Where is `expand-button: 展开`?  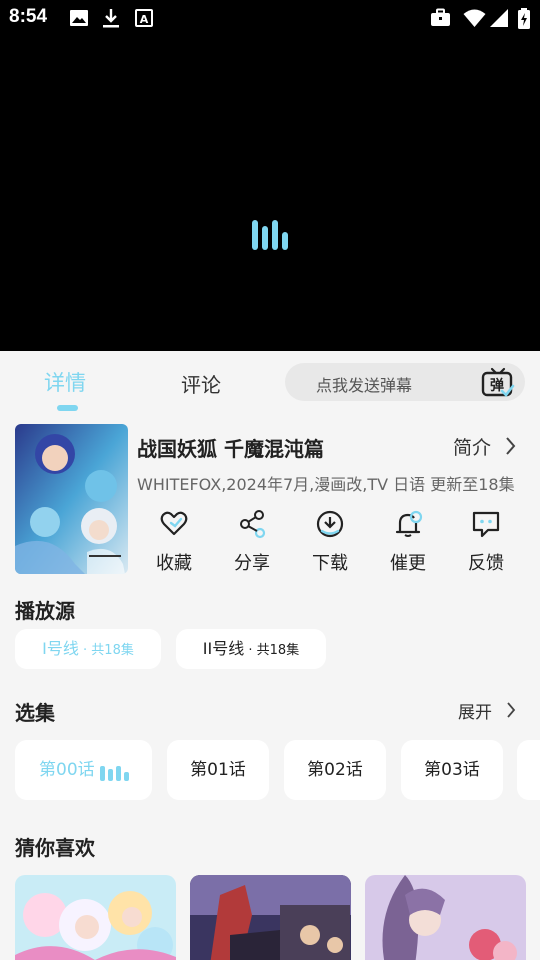
expand-button: 展开 is located at coordinates (475, 710).